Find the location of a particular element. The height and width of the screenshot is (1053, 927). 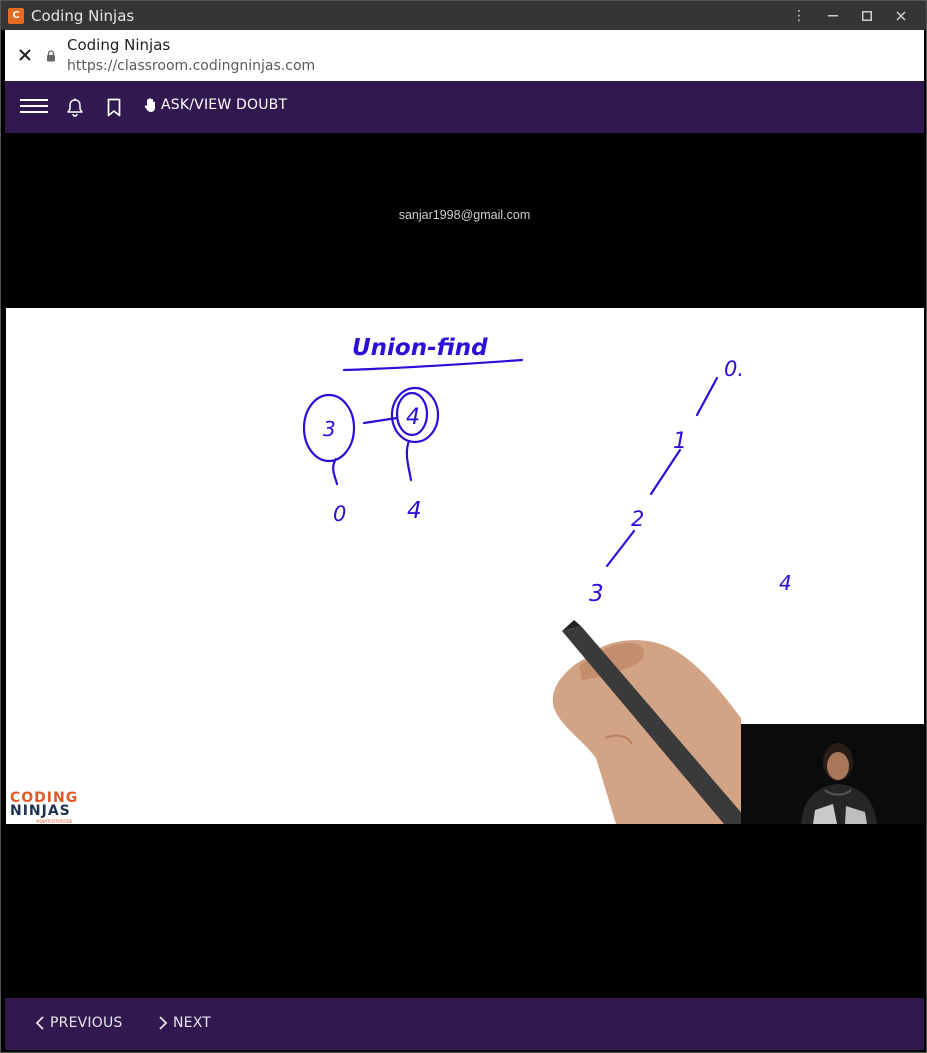

video-watermark: sanjar1998@gmail.com is located at coordinates (464, 215).